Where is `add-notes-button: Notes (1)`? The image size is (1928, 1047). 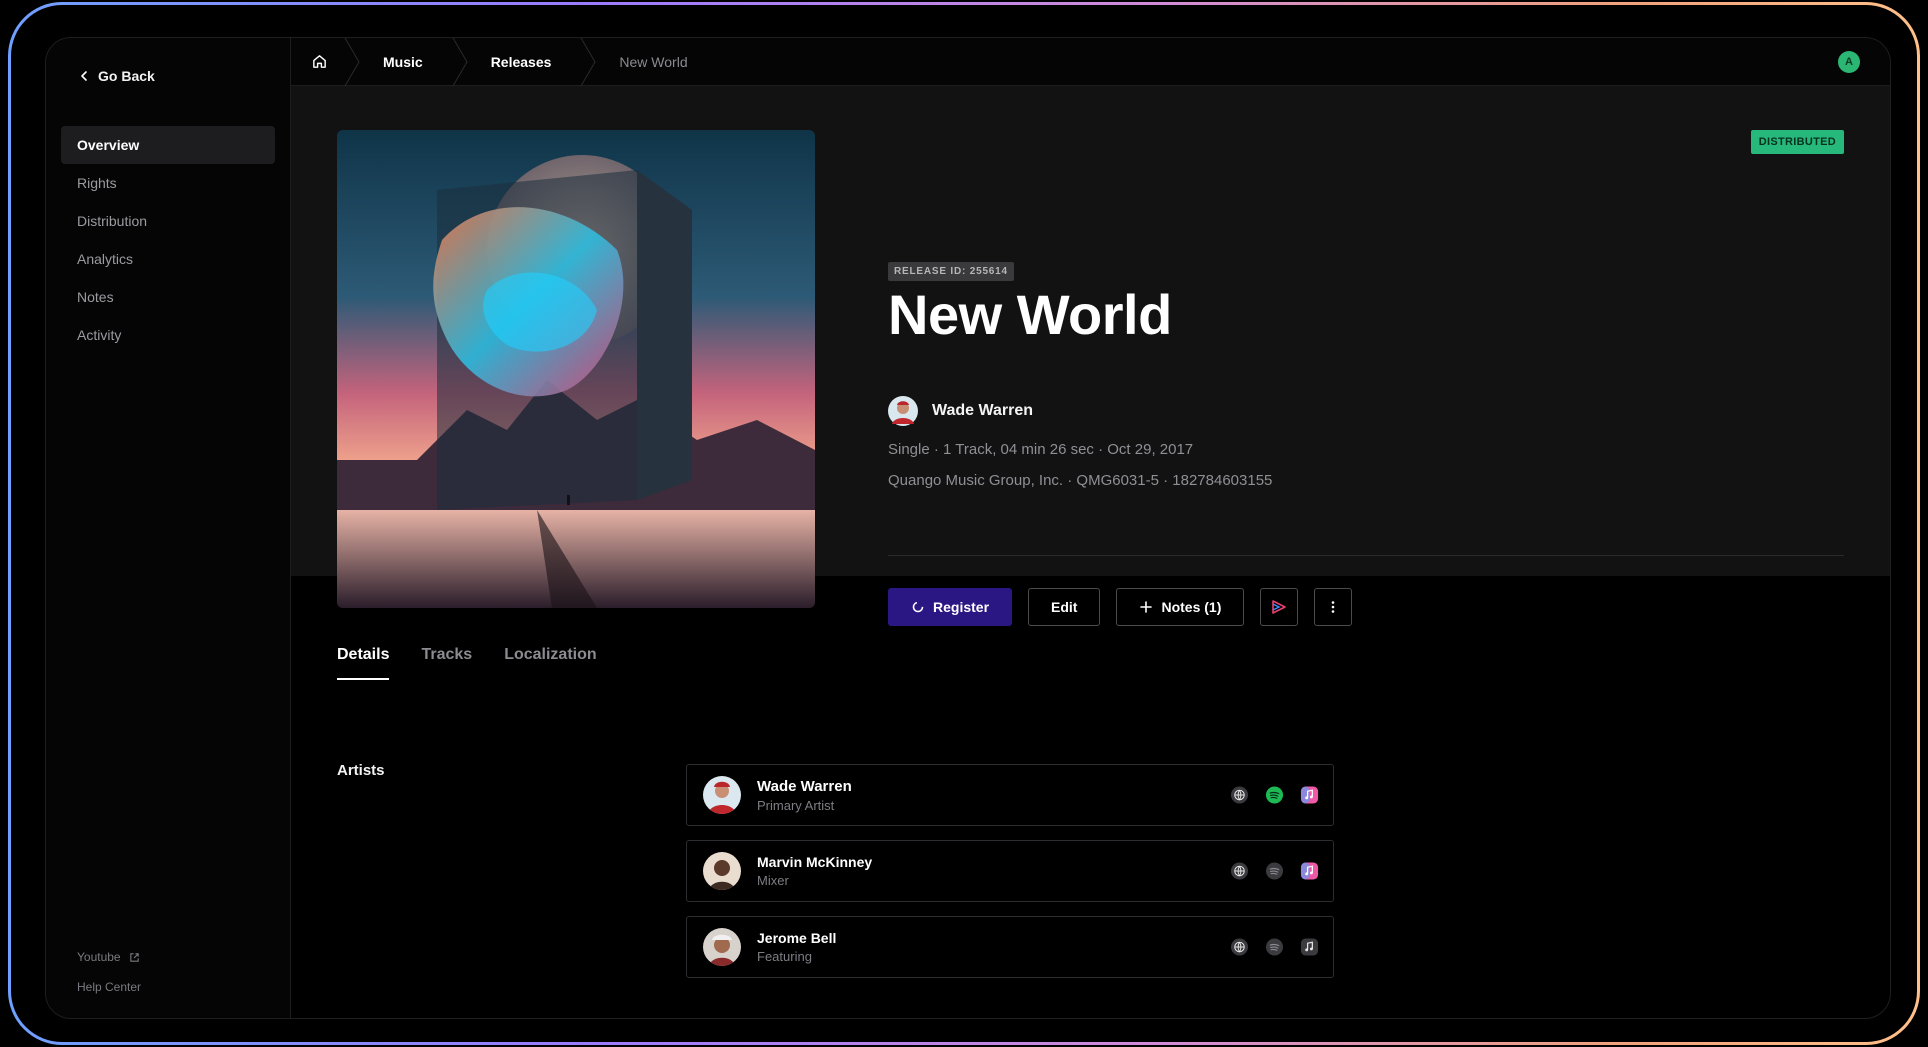
add-notes-button: Notes (1) is located at coordinates (1180, 607).